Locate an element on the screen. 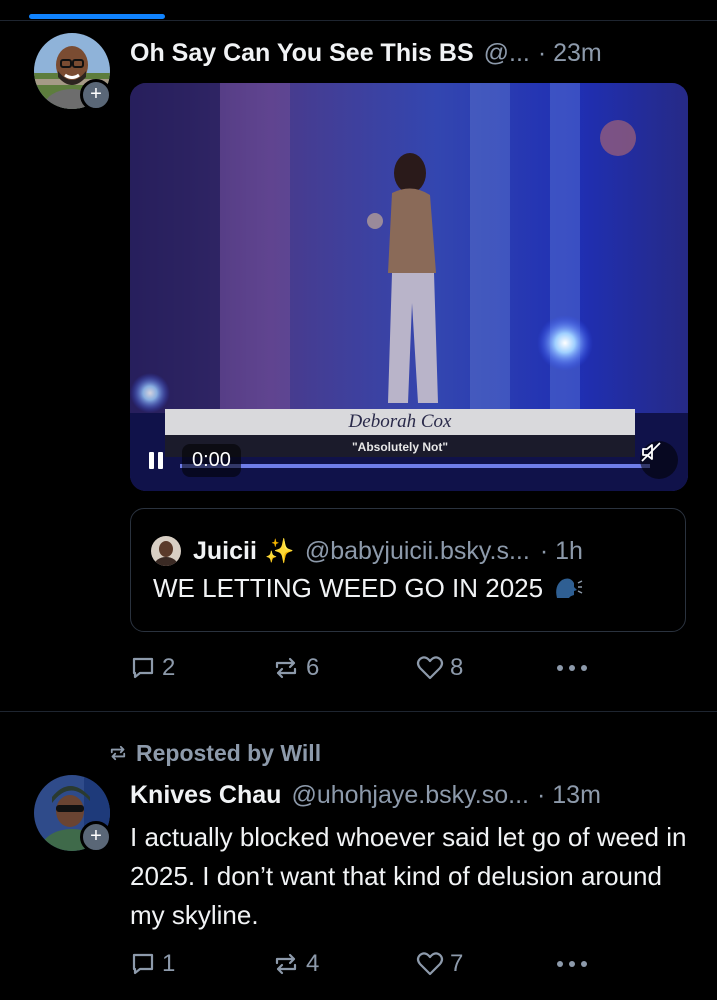 The image size is (717, 1000). video-time: 0:00 is located at coordinates (211, 460).